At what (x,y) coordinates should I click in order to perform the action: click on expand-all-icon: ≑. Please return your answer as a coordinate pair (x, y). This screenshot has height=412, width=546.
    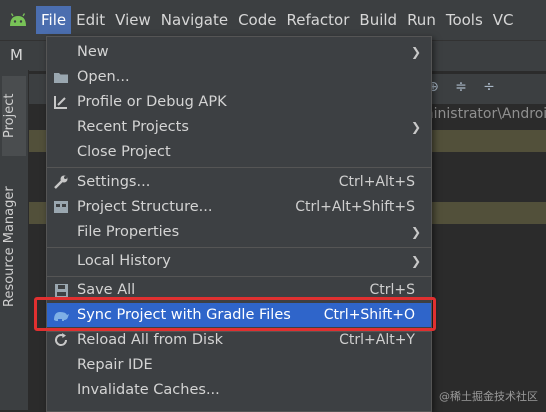
    Looking at the image, I should click on (461, 87).